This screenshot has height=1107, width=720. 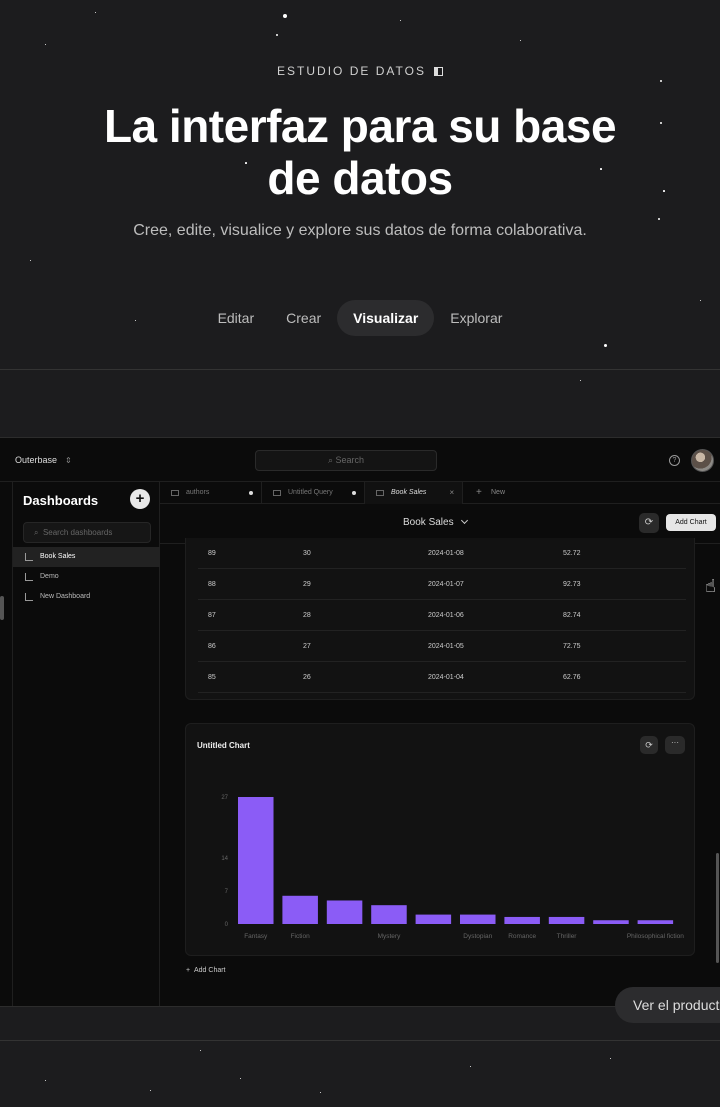 What do you see at coordinates (36, 460) in the screenshot?
I see `brand-name: Outerbase` at bounding box center [36, 460].